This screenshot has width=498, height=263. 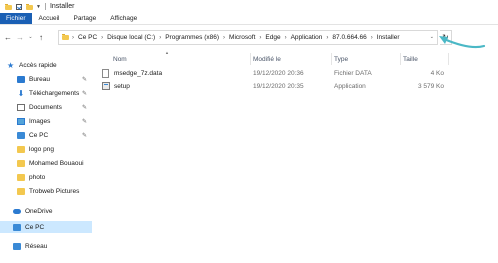 I want to click on network-icon, so click(x=17, y=246).